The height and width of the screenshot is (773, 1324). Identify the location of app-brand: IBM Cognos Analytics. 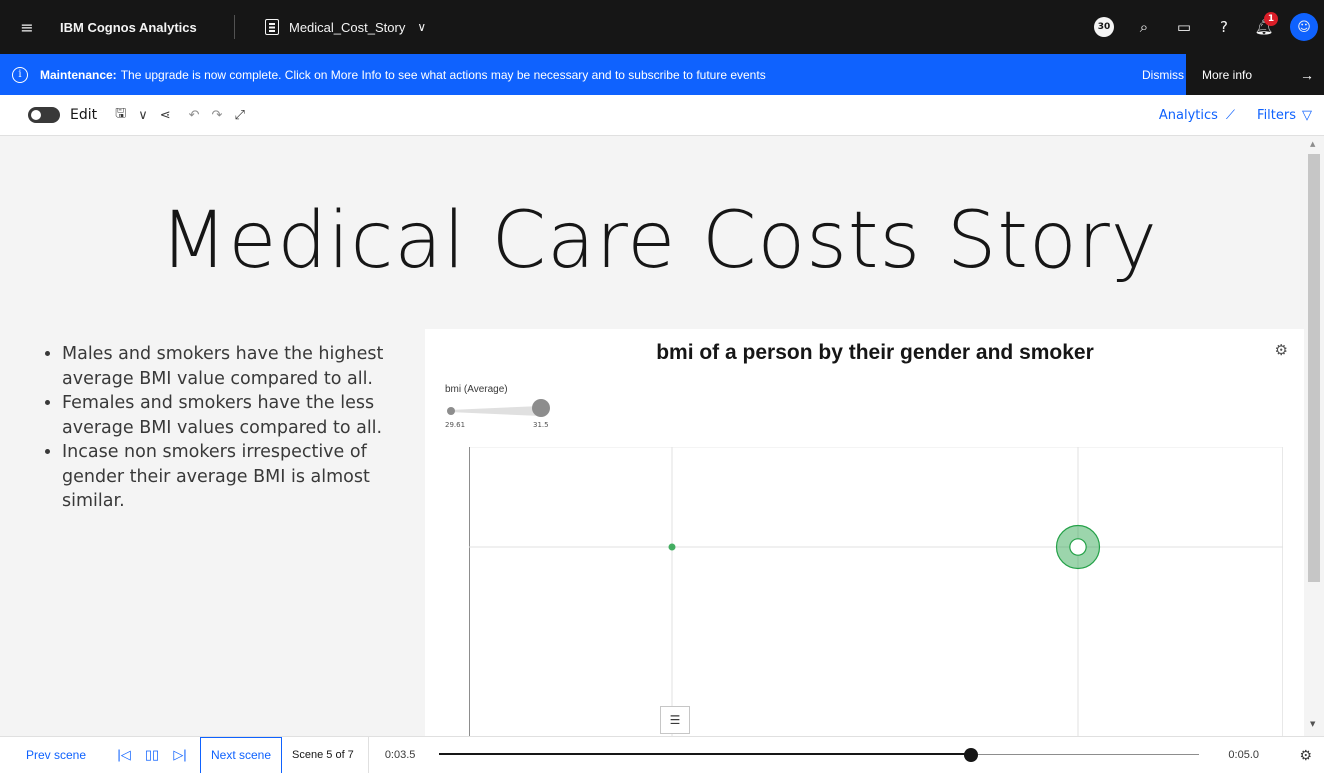
(128, 27).